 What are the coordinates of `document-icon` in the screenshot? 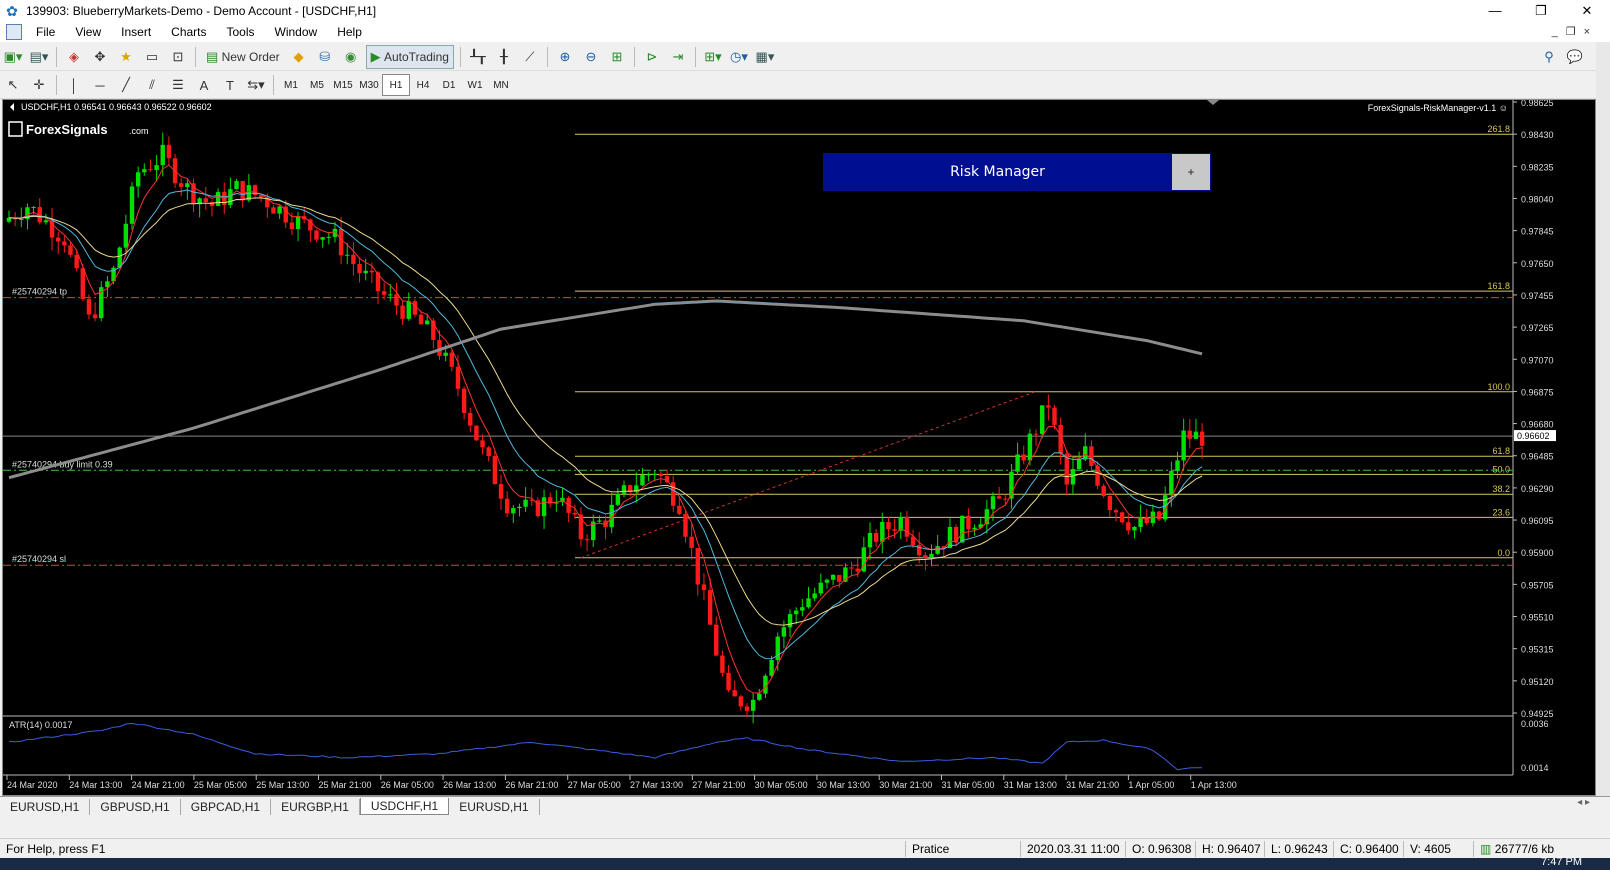 It's located at (14, 32).